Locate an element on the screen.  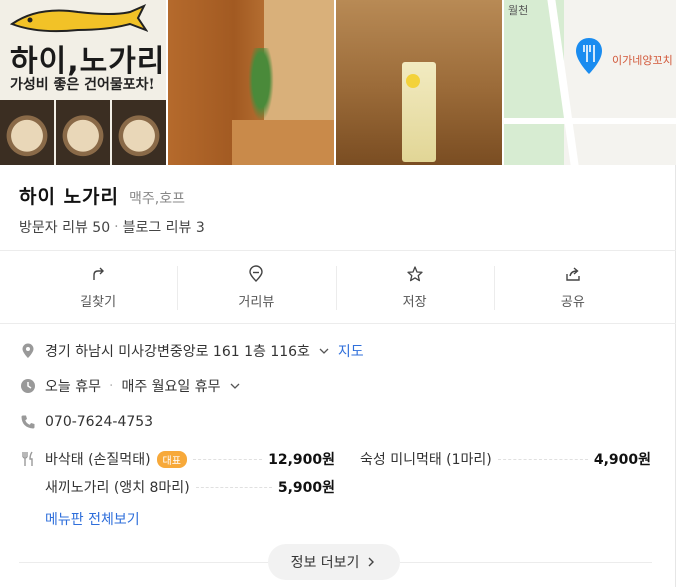
streetview-icon is located at coordinates (256, 273).